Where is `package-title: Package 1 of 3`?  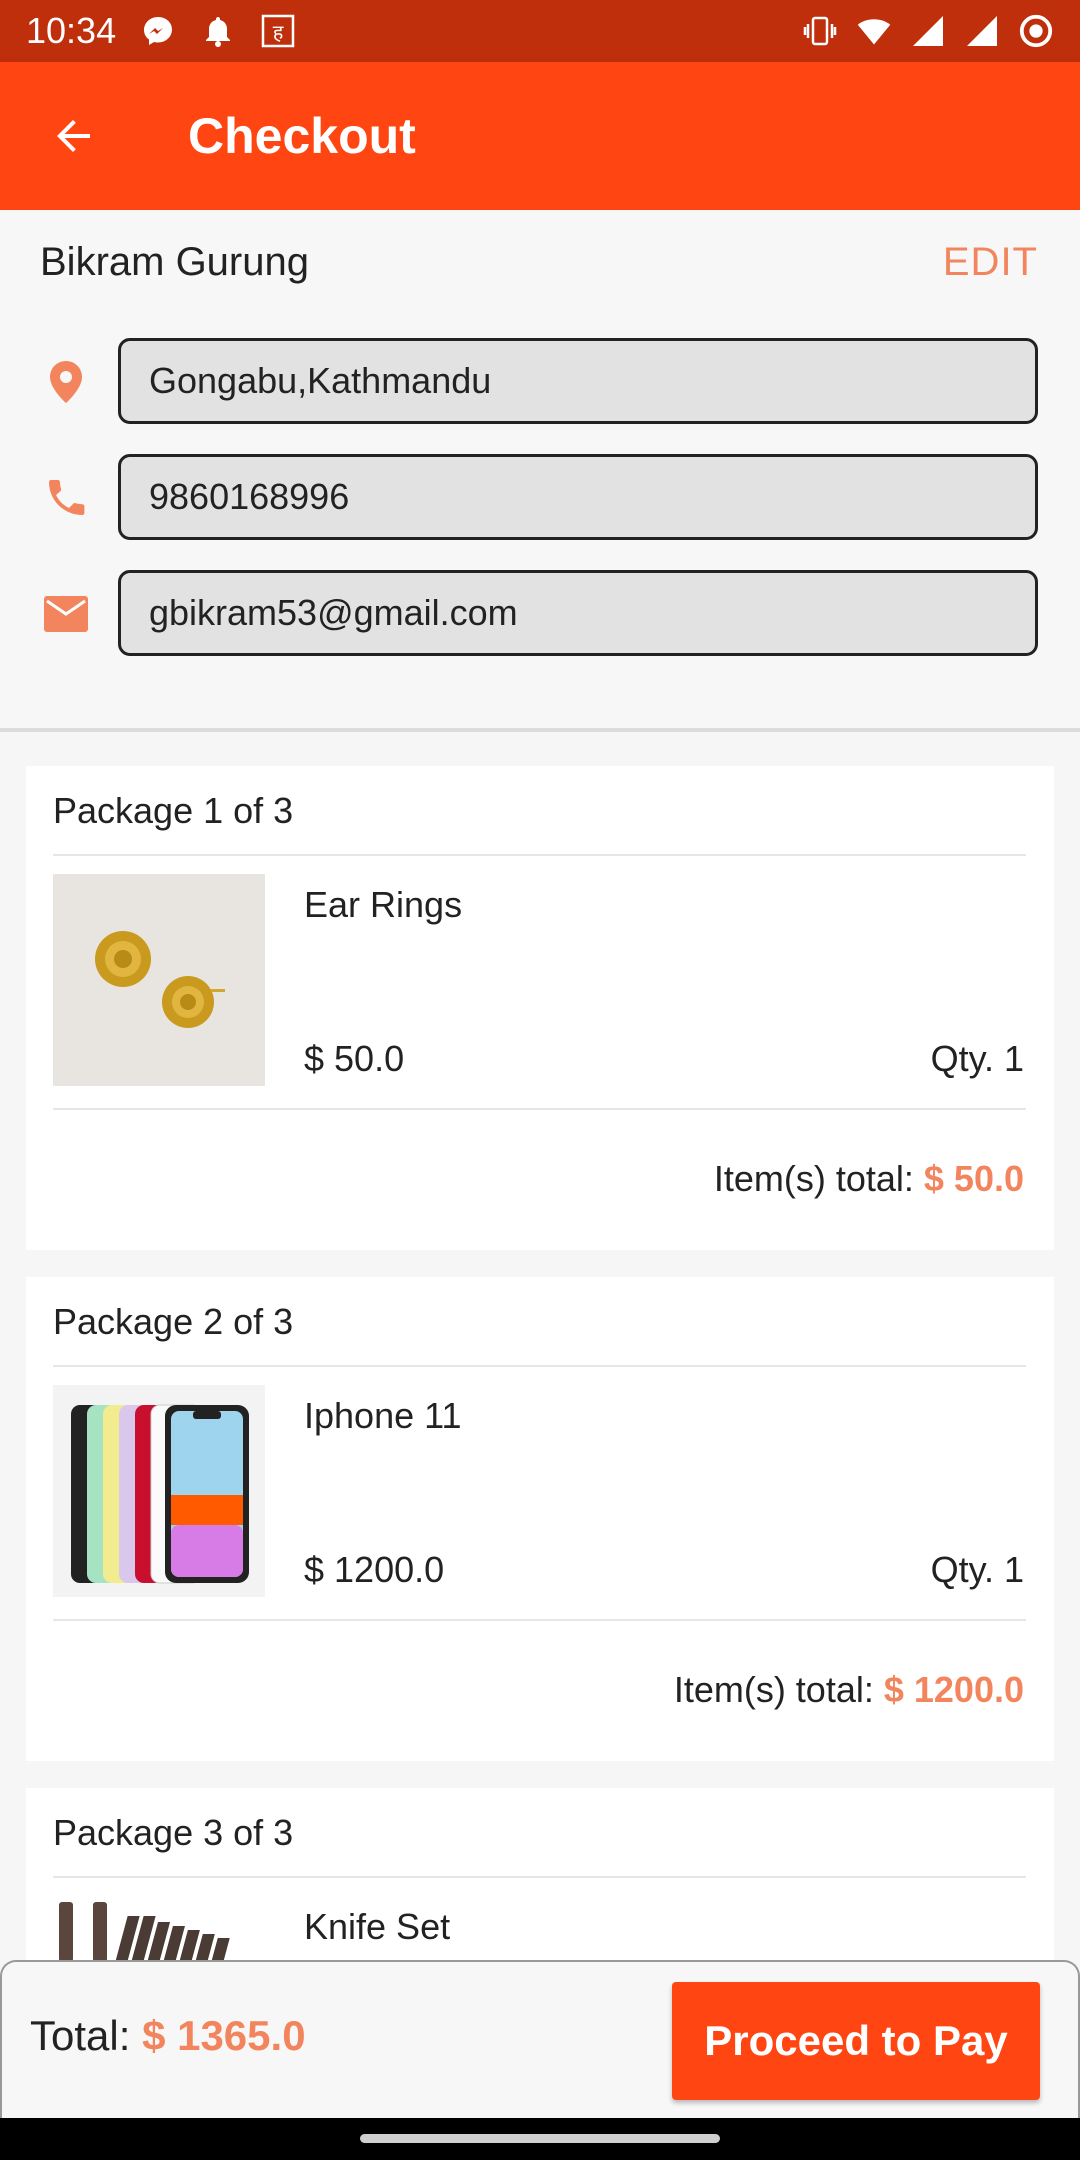 package-title: Package 1 of 3 is located at coordinates (173, 810).